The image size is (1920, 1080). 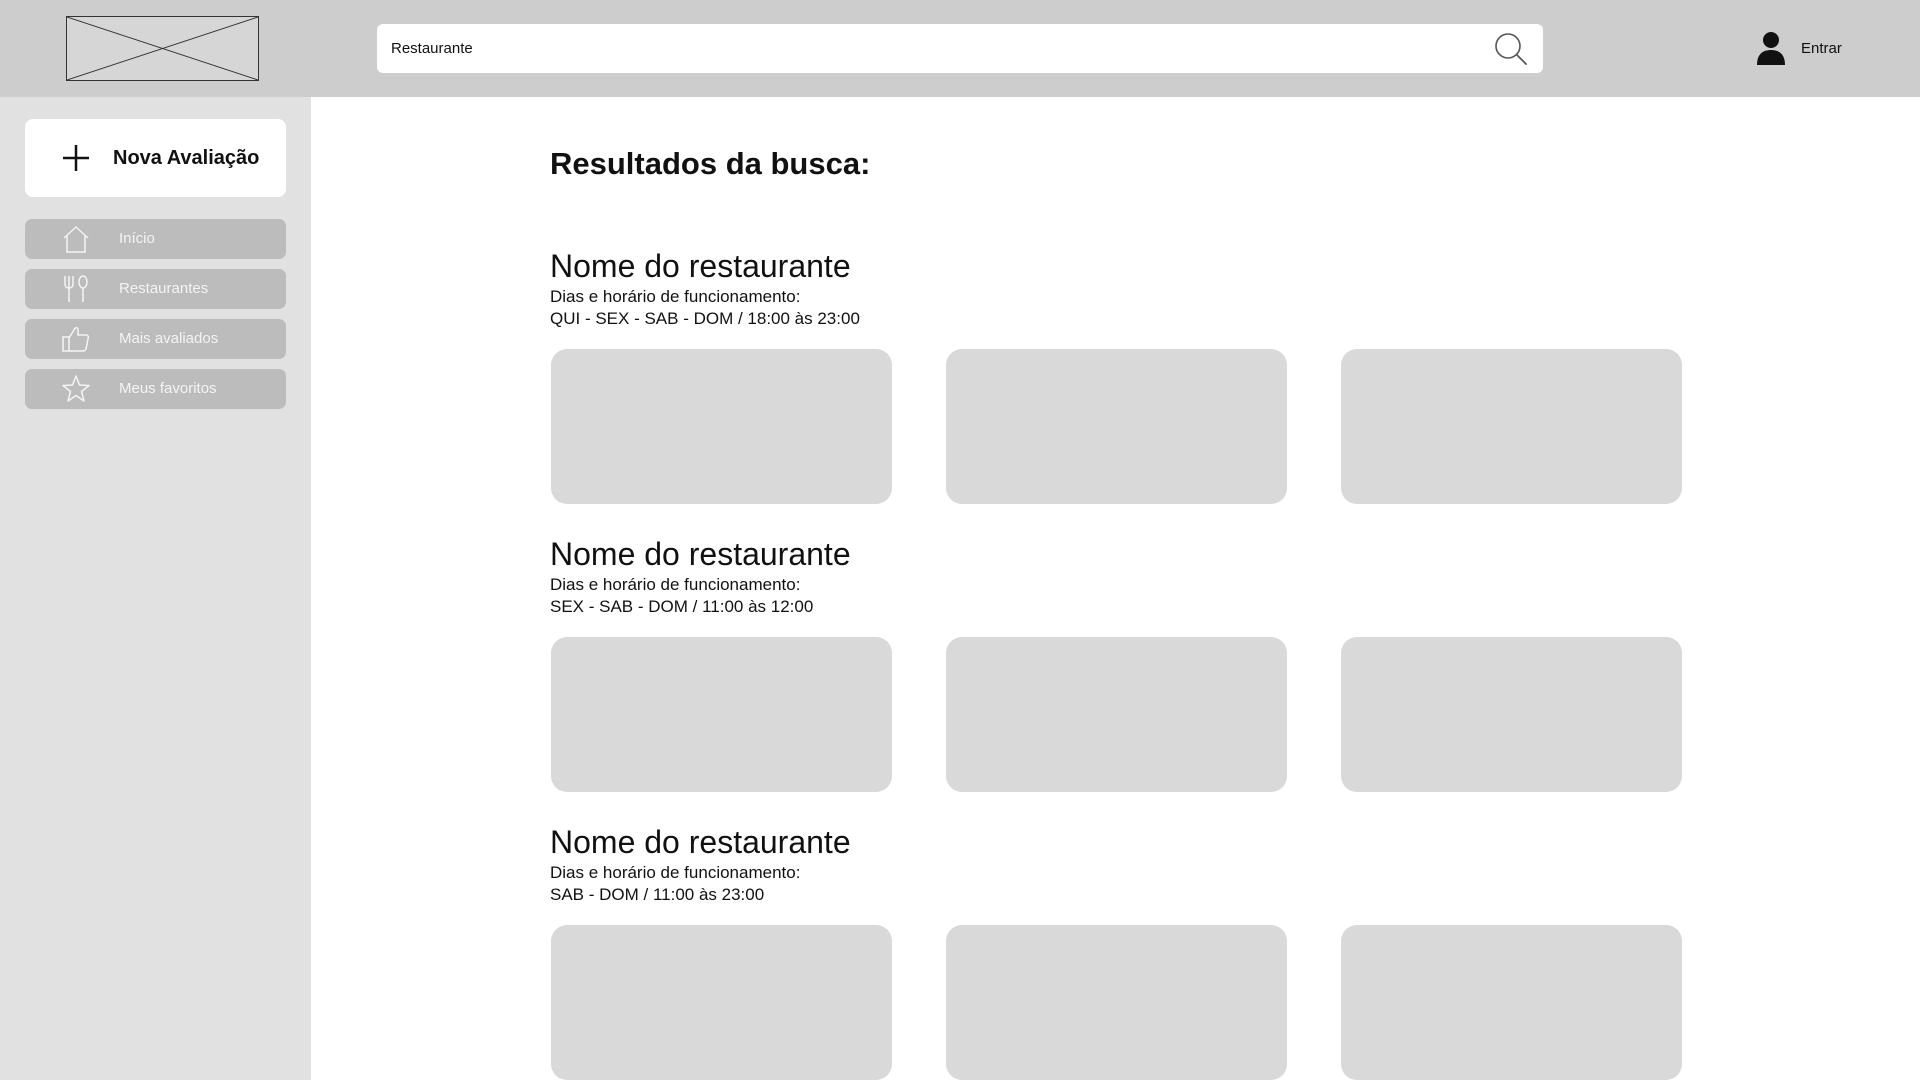 I want to click on new-review-button: Nova Avaliação, so click(x=155, y=158).